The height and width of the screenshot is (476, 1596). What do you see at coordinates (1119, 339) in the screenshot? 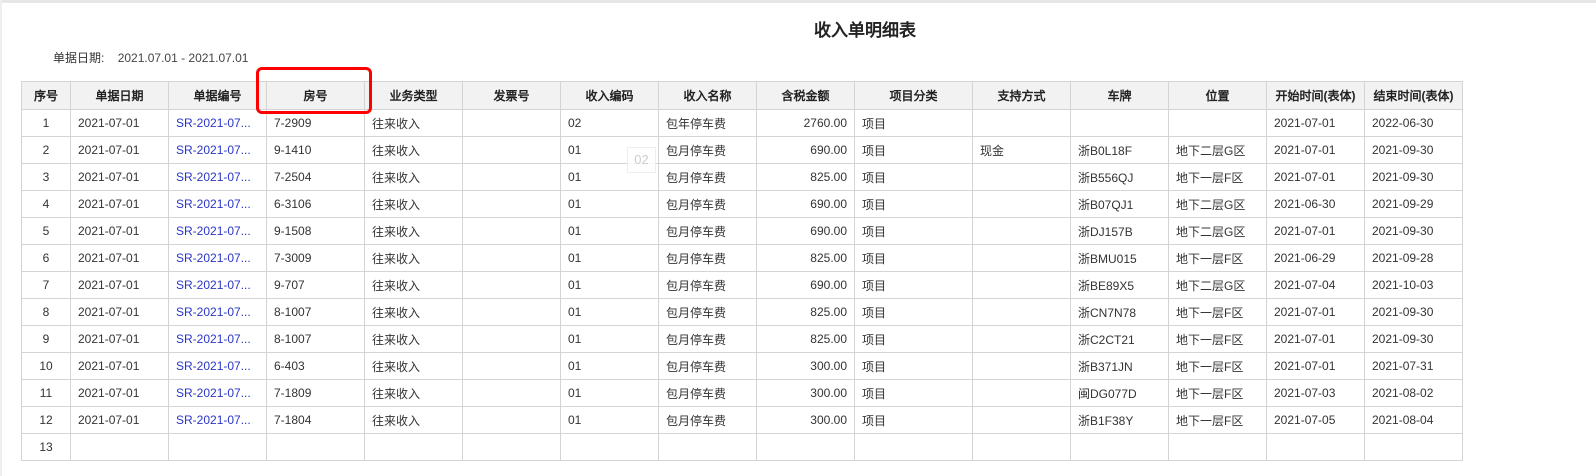
I see `cell-plate: 浙C2CT21` at bounding box center [1119, 339].